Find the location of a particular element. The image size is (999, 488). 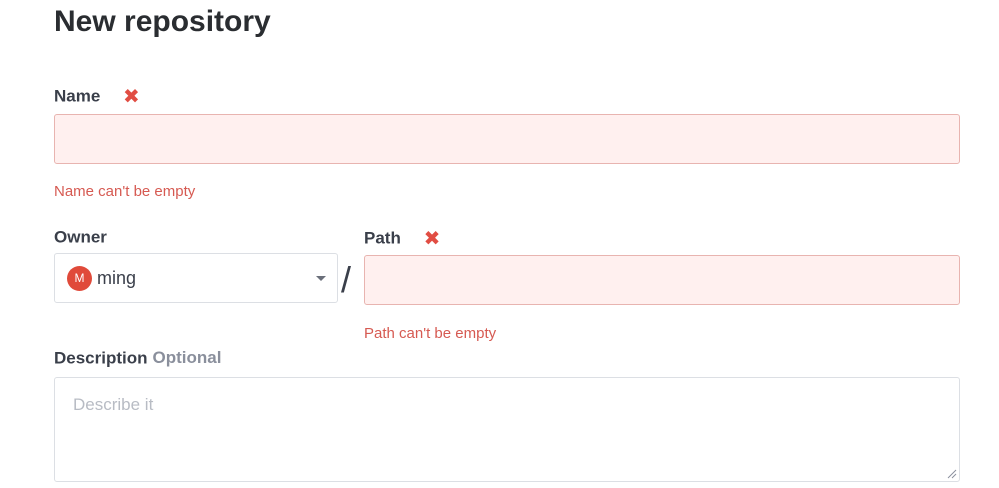

owner-select-value: ming is located at coordinates (117, 278).